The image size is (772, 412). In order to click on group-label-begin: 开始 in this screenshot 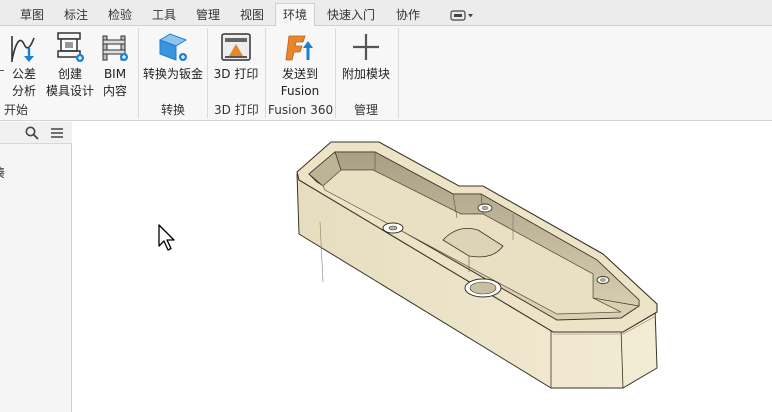, I will do `click(16, 110)`.